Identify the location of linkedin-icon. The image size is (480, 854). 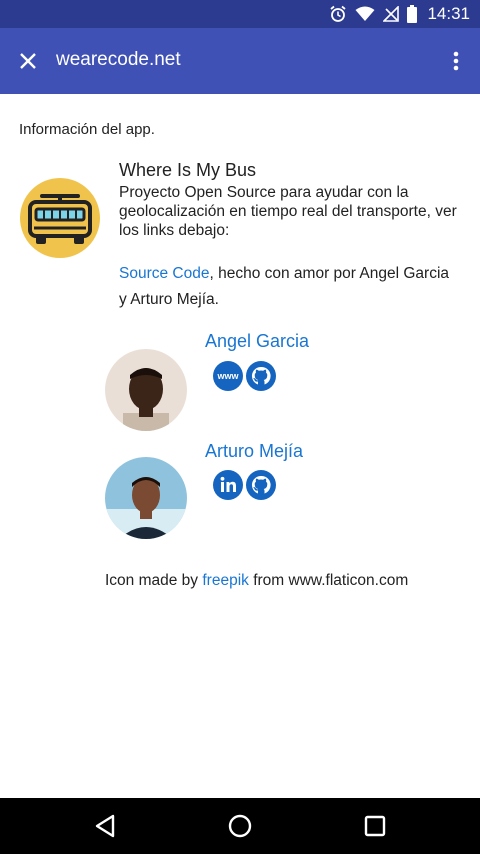
(228, 485).